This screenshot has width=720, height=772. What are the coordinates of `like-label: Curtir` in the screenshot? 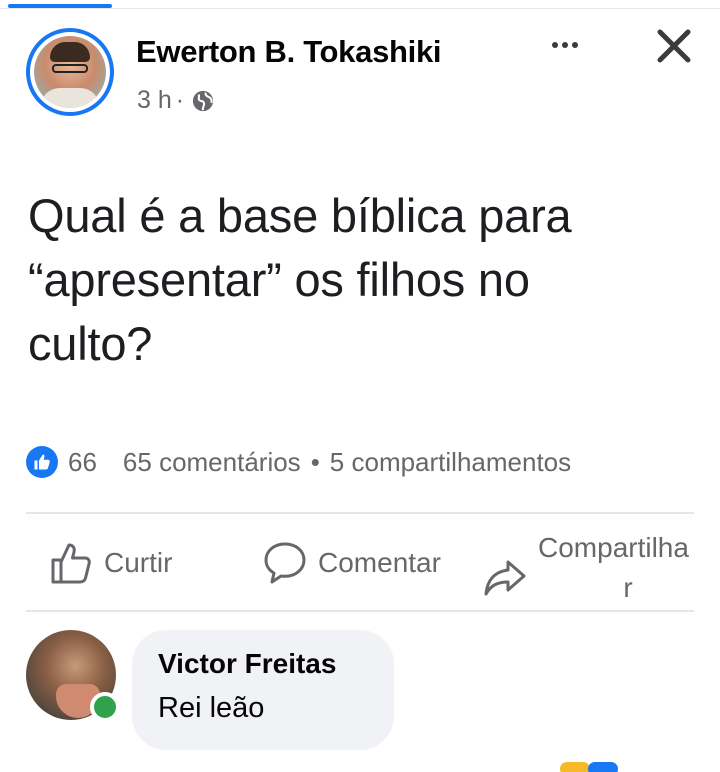 It's located at (138, 562).